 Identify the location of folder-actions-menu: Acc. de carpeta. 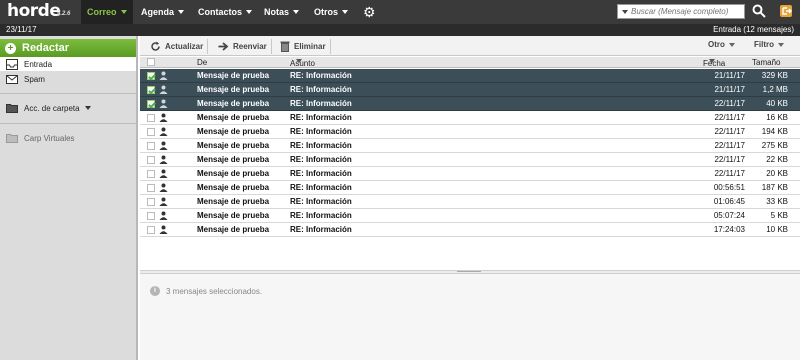
(68, 108).